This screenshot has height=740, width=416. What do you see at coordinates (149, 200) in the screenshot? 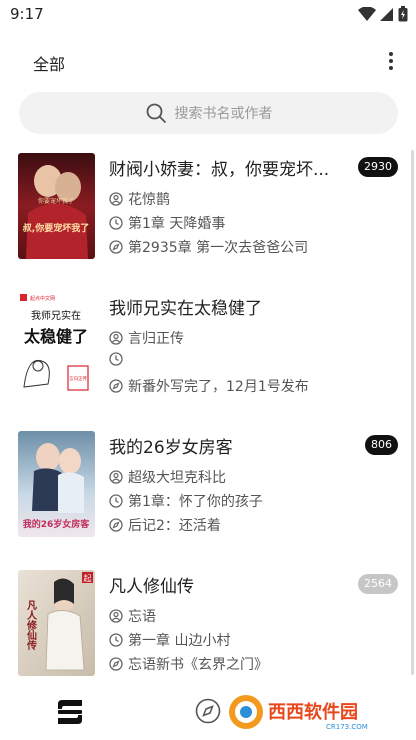
I see `book-author: 花惊鹊` at bounding box center [149, 200].